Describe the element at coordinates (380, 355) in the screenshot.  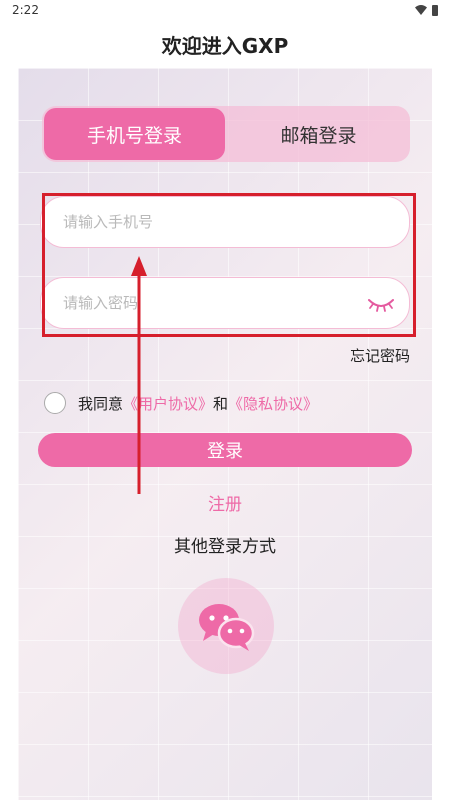
I see `forgot-password-link: 忘记密码` at that location.